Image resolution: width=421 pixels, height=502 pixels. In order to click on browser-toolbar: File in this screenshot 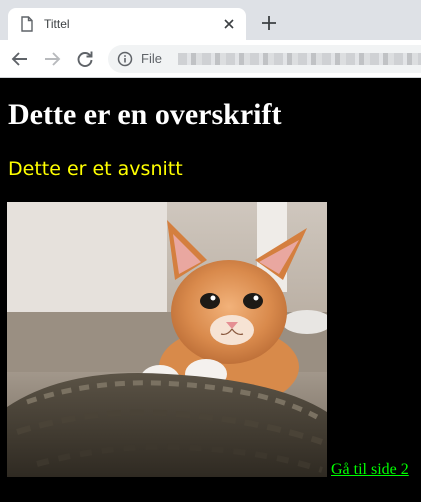, I will do `click(210, 59)`.